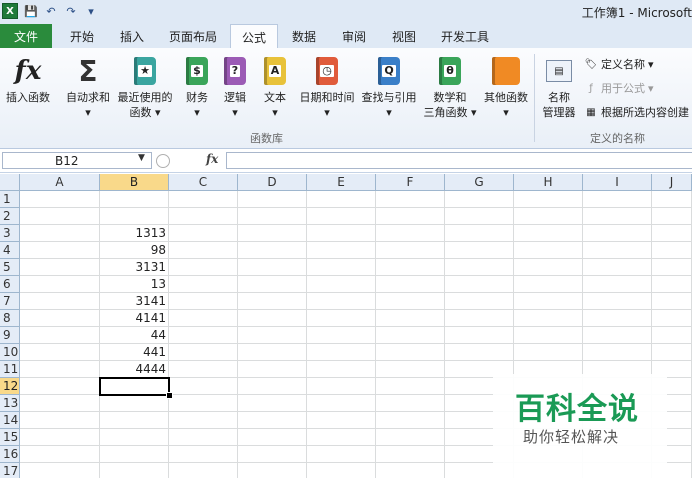 This screenshot has width=692, height=478. I want to click on cell-i10, so click(617, 352).